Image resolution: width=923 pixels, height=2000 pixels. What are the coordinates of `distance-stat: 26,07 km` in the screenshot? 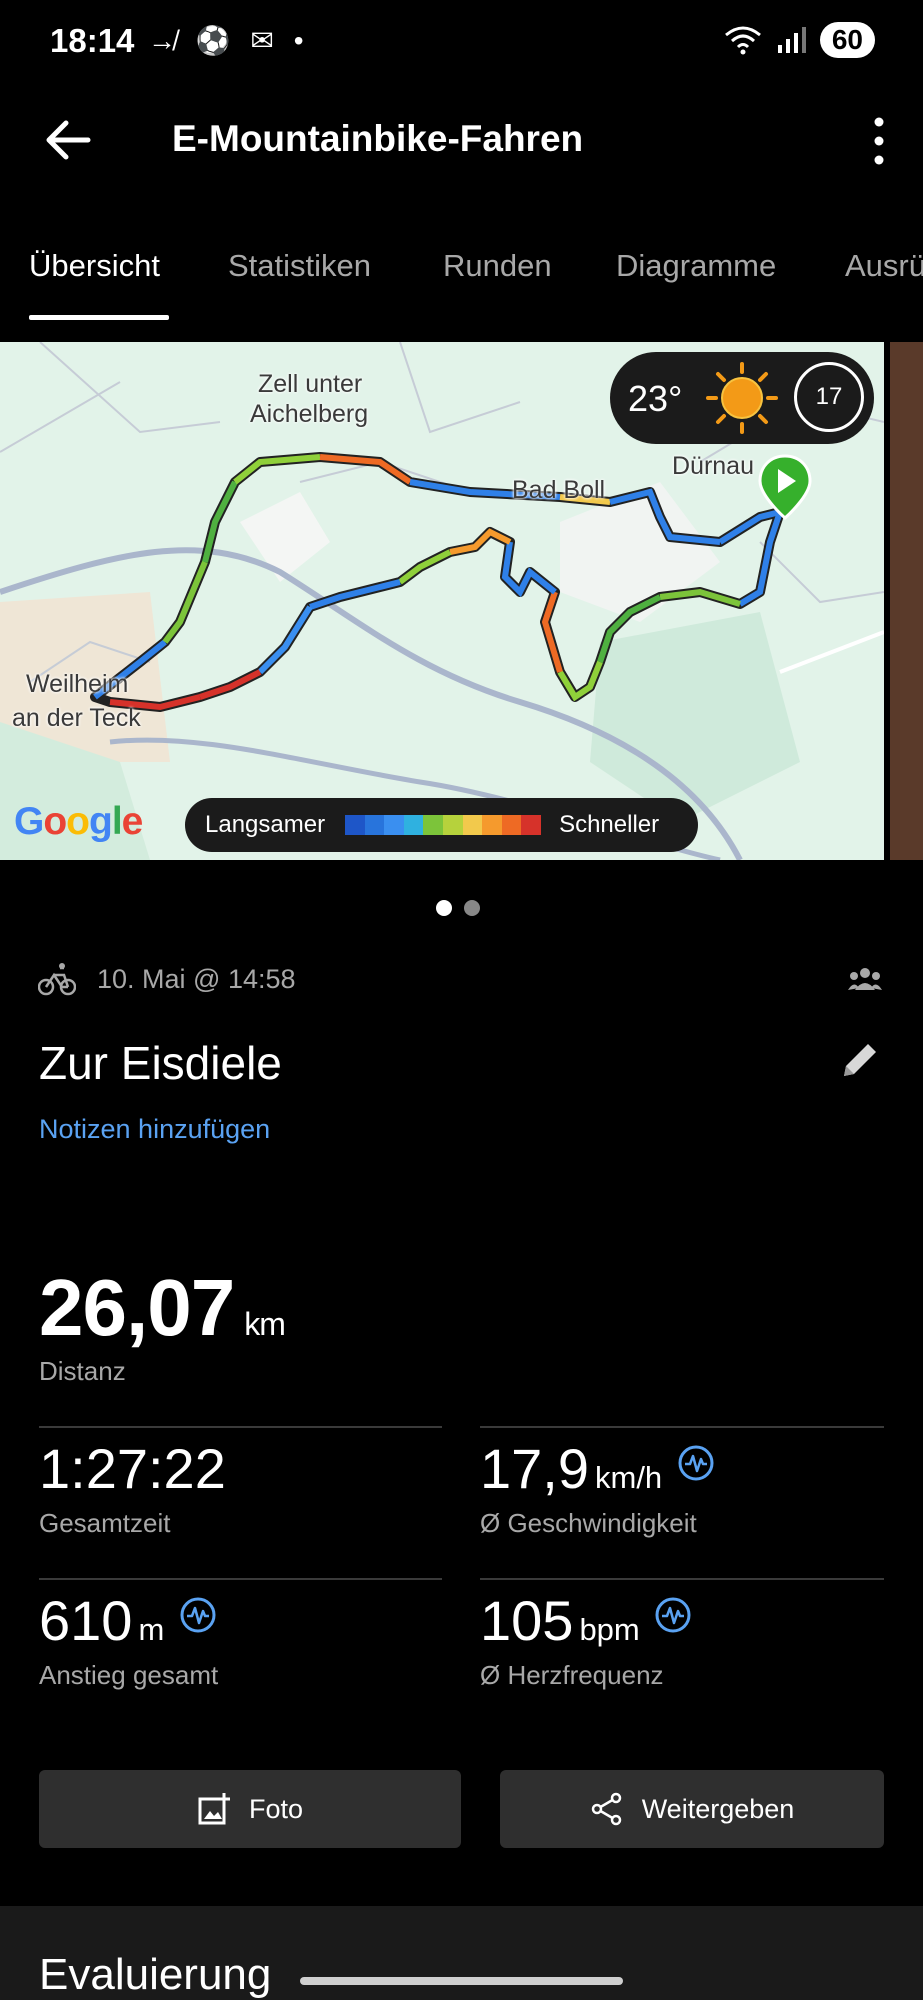 It's located at (162, 1308).